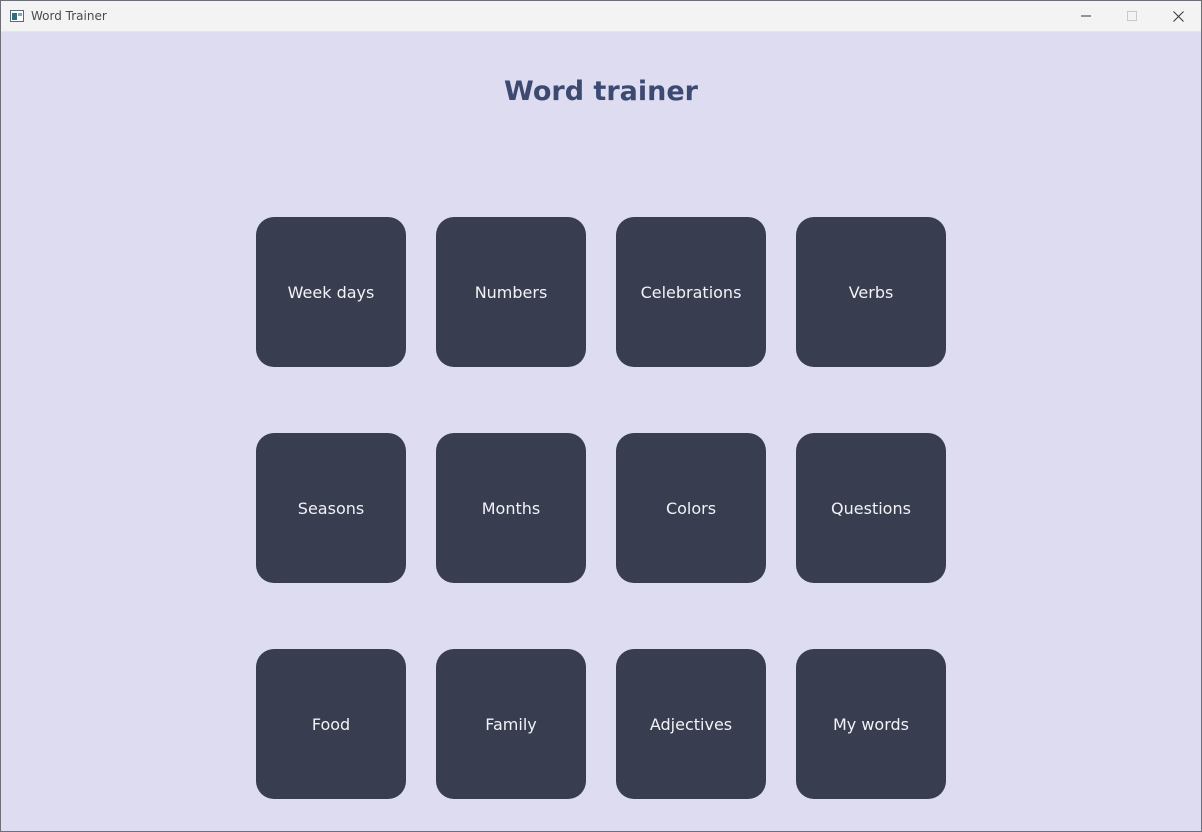 This screenshot has width=1202, height=832. I want to click on app-window-icon, so click(17, 15).